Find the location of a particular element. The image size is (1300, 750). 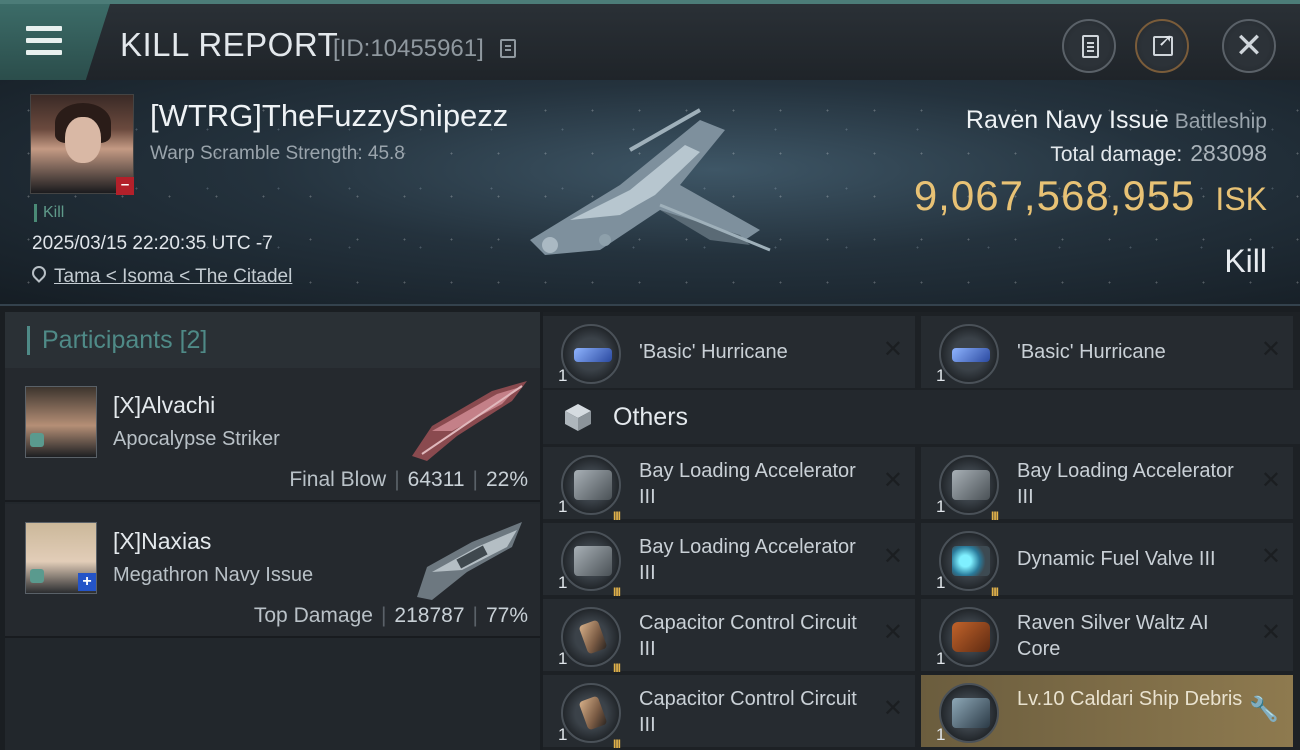

kill-location-link: Tama < Isoma < The Citadel is located at coordinates (173, 277).